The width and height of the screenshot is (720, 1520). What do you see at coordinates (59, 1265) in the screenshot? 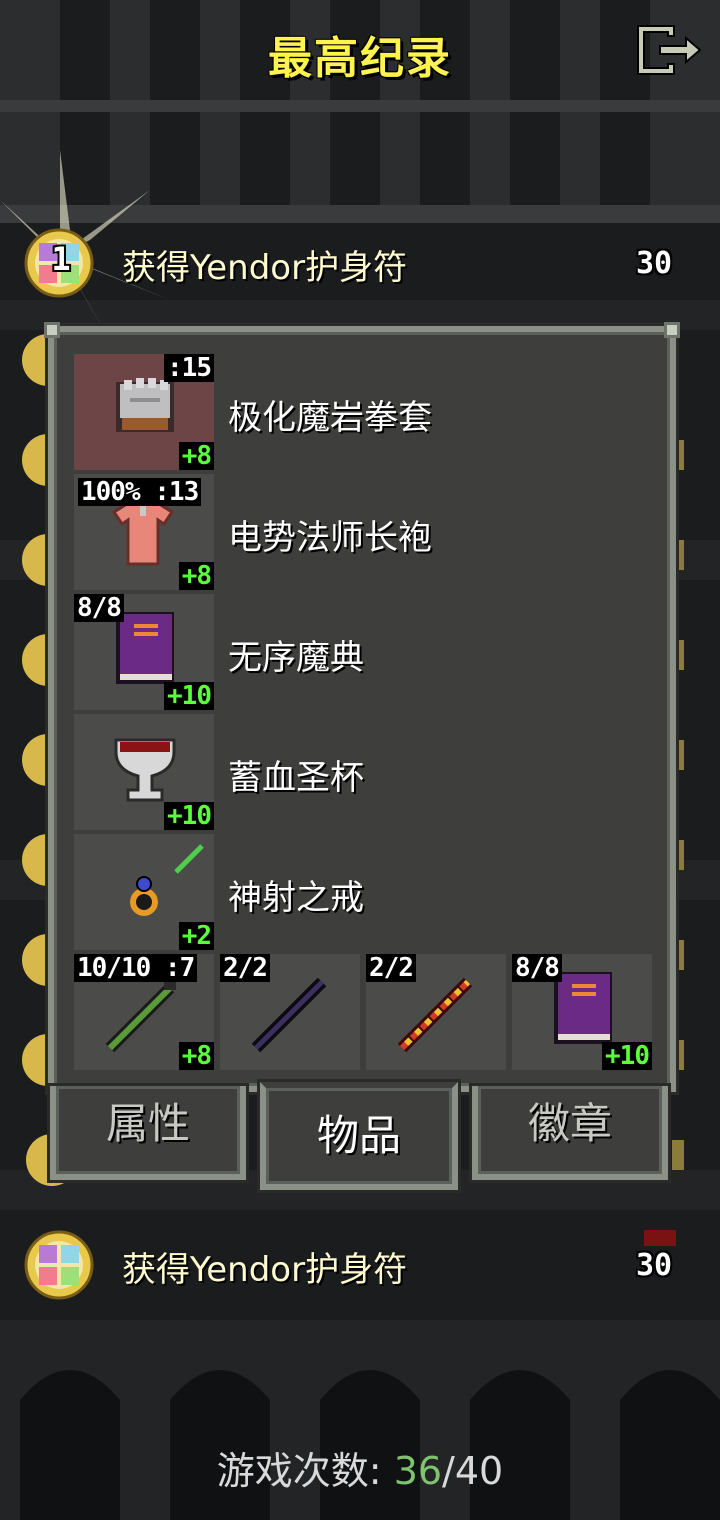
I see `amulet-of-yendor-icon` at bounding box center [59, 1265].